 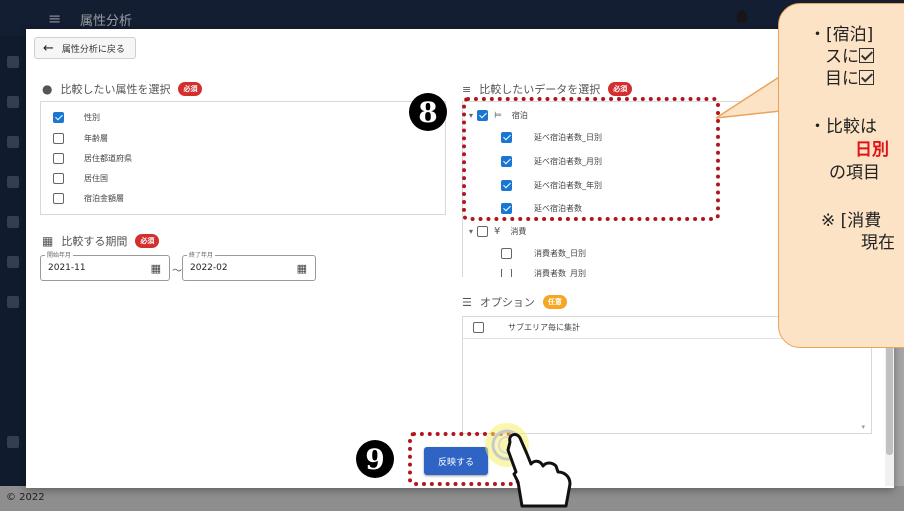 I want to click on attribute-option: 性別, so click(x=76, y=117).